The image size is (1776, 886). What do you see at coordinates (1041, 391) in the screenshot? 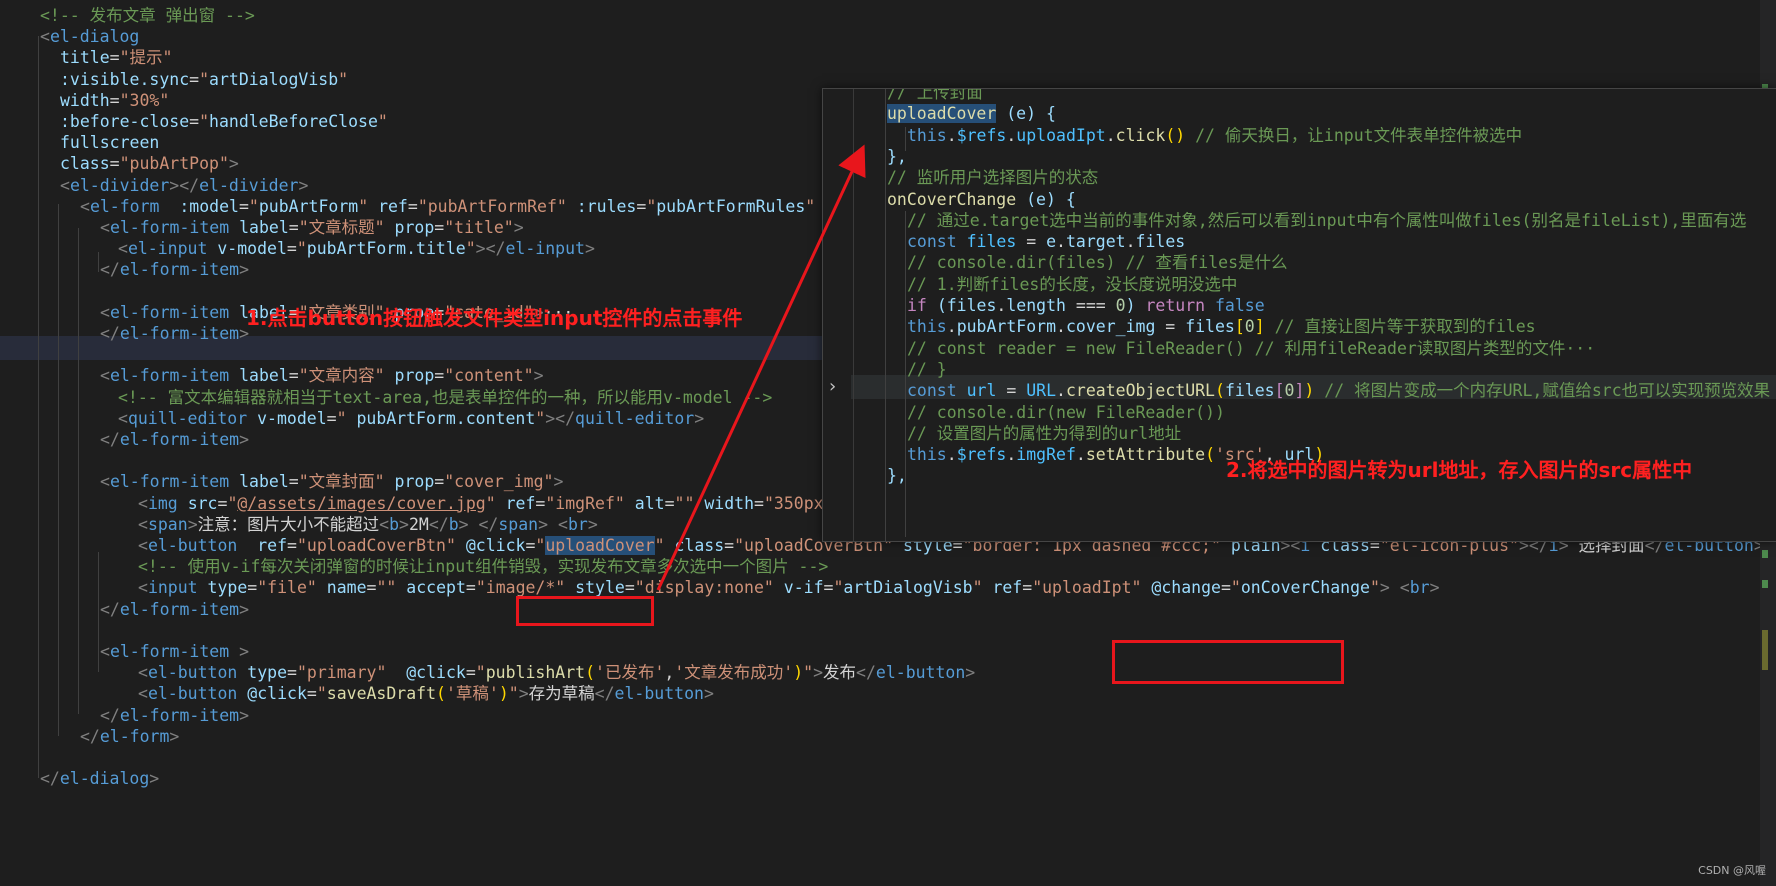
I see `code-token: URL` at bounding box center [1041, 391].